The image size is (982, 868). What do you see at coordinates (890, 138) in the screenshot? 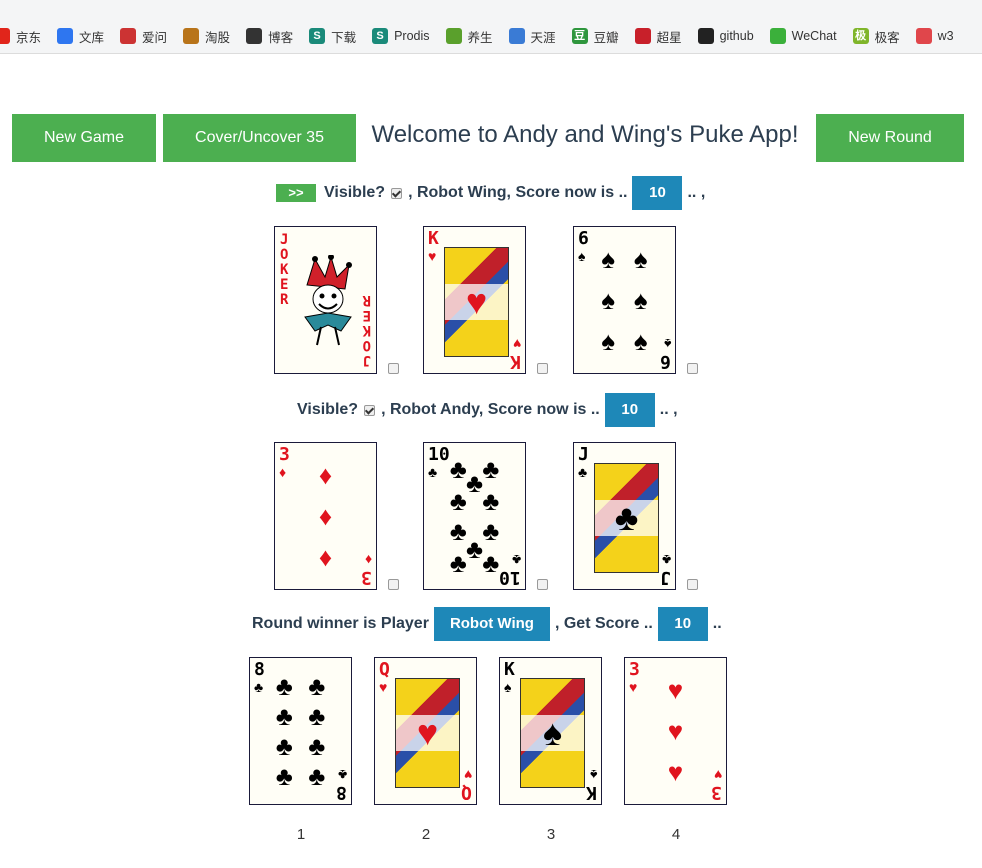
I see `new-round-button: New Round` at bounding box center [890, 138].